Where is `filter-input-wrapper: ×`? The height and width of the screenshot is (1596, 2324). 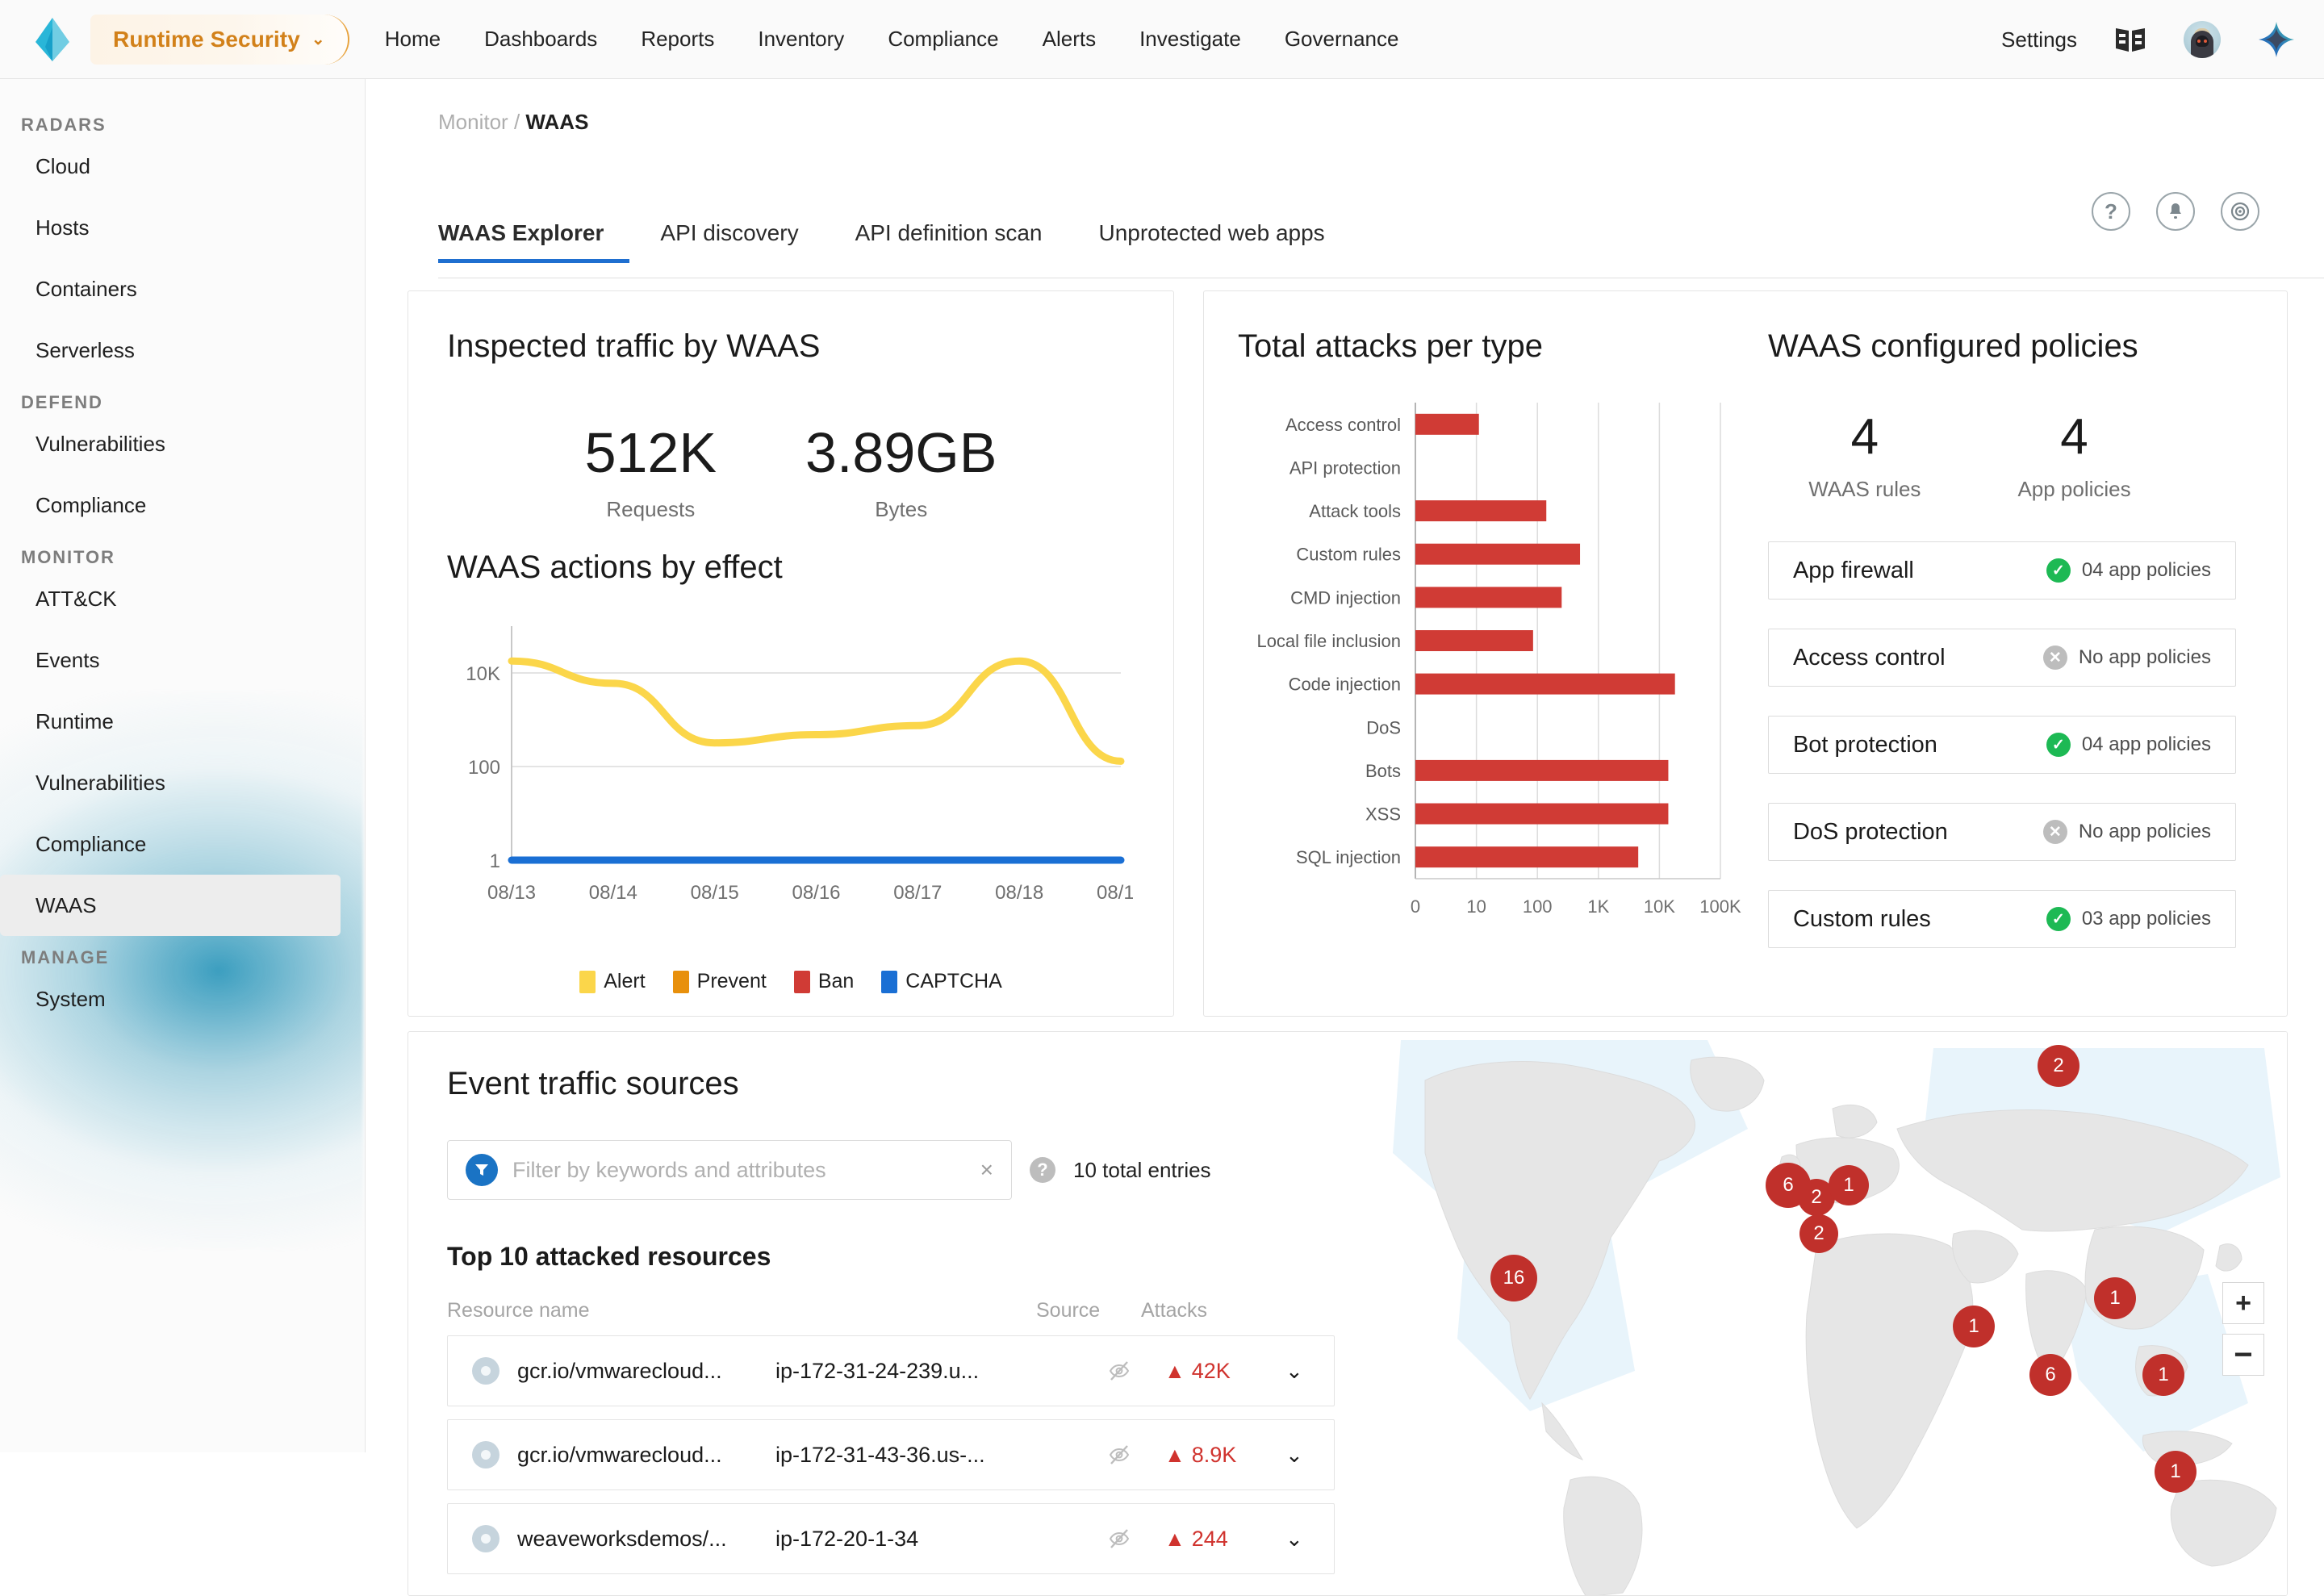 filter-input-wrapper: × is located at coordinates (729, 1170).